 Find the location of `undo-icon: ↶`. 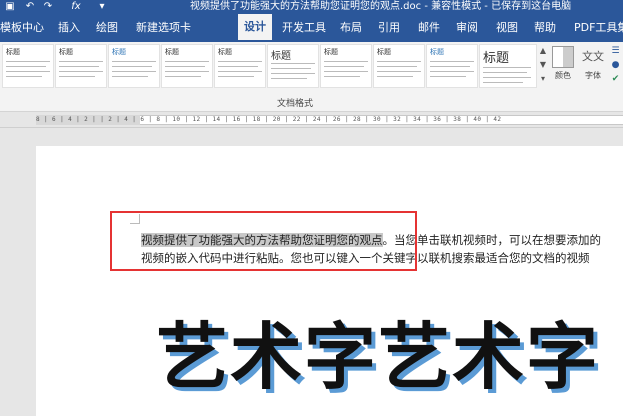

undo-icon: ↶ is located at coordinates (30, 7).